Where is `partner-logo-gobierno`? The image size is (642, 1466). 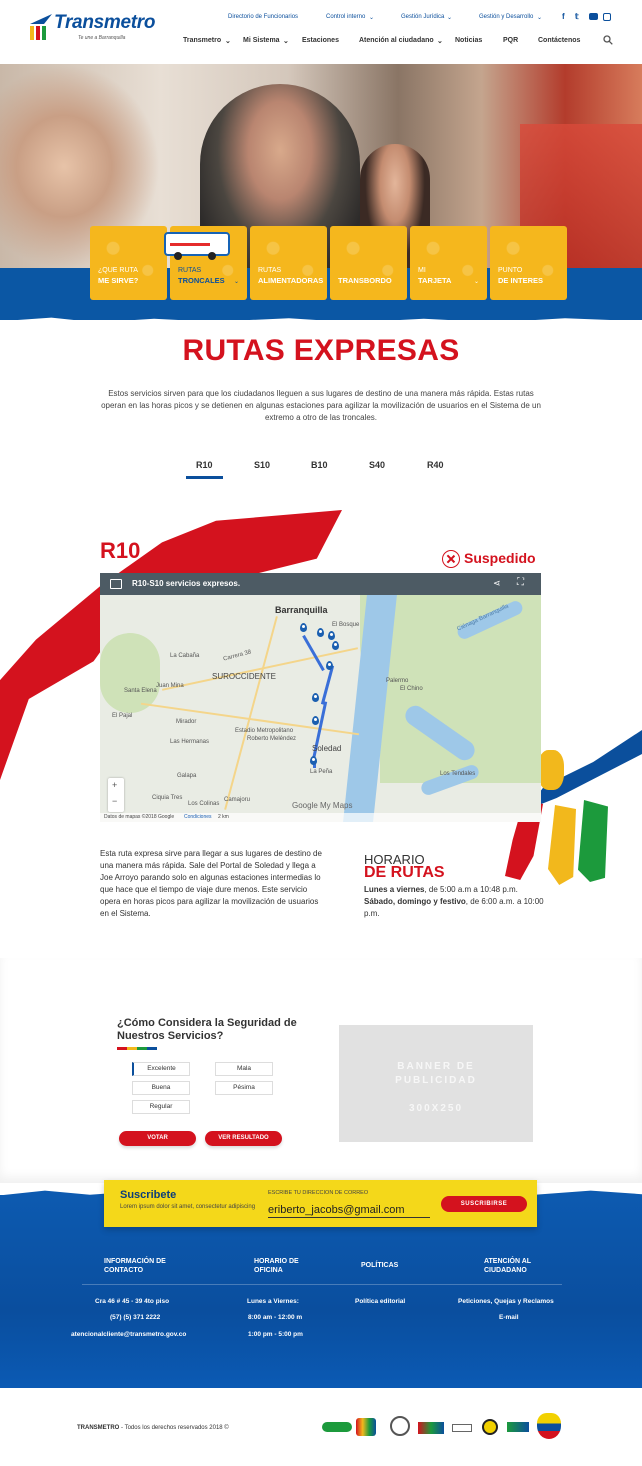 partner-logo-gobierno is located at coordinates (369, 1428).